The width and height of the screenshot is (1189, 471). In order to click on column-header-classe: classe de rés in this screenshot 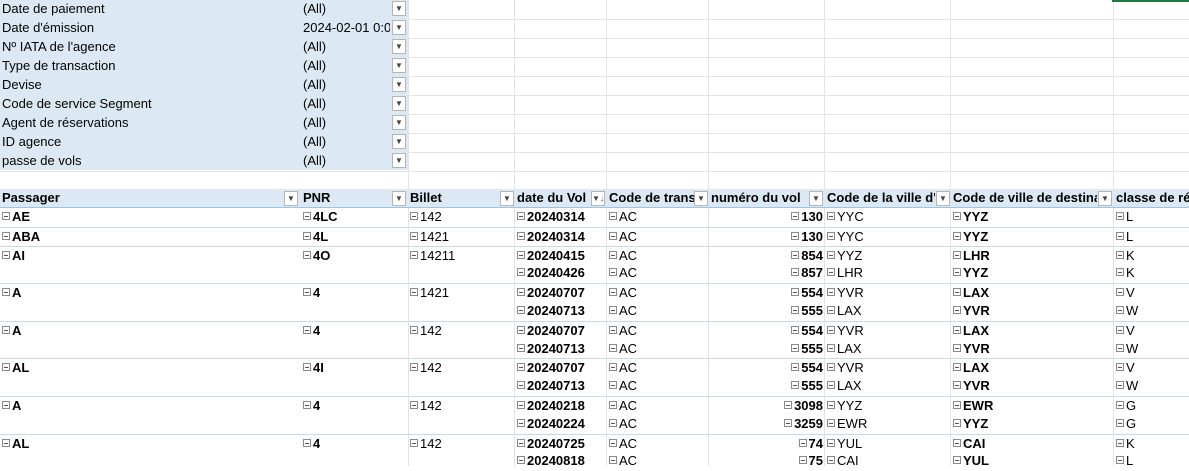, I will do `click(1151, 198)`.